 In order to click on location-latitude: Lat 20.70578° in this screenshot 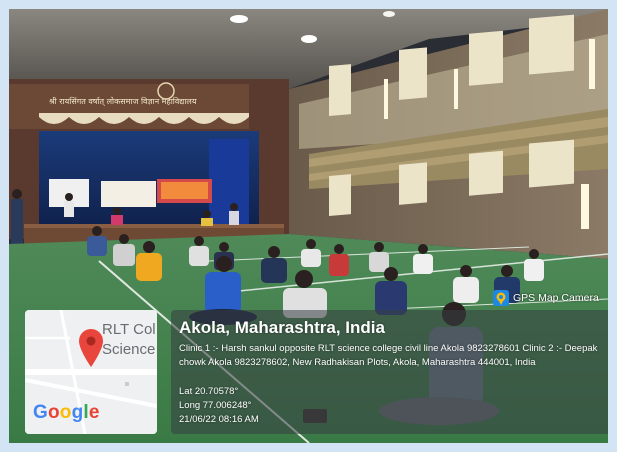, I will do `click(209, 391)`.